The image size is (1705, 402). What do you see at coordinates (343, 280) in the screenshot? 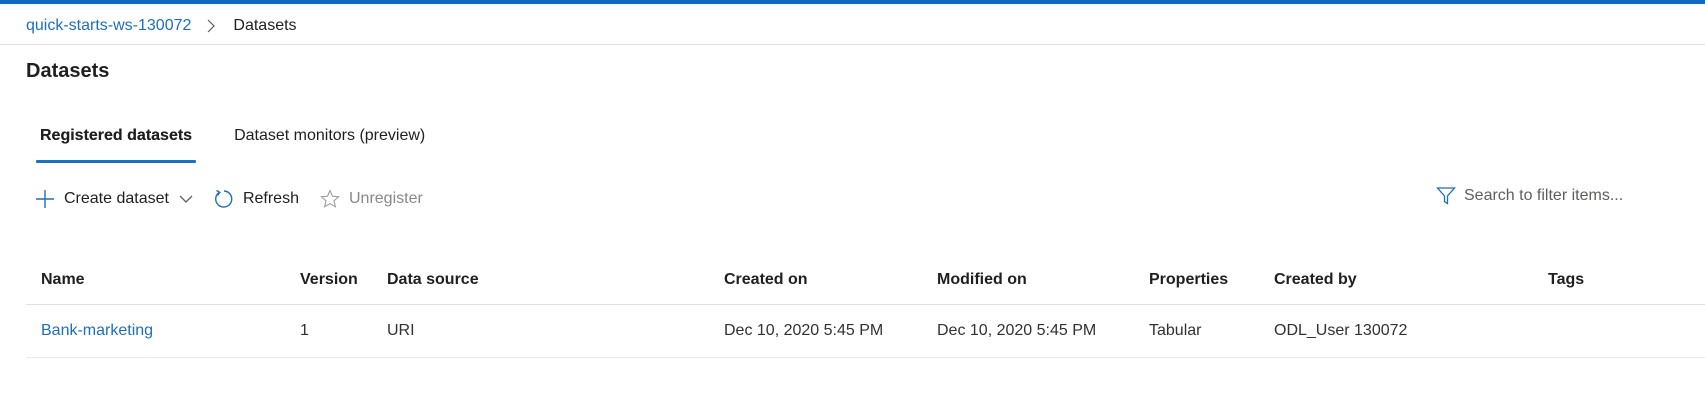
I see `column-header-version: Version` at bounding box center [343, 280].